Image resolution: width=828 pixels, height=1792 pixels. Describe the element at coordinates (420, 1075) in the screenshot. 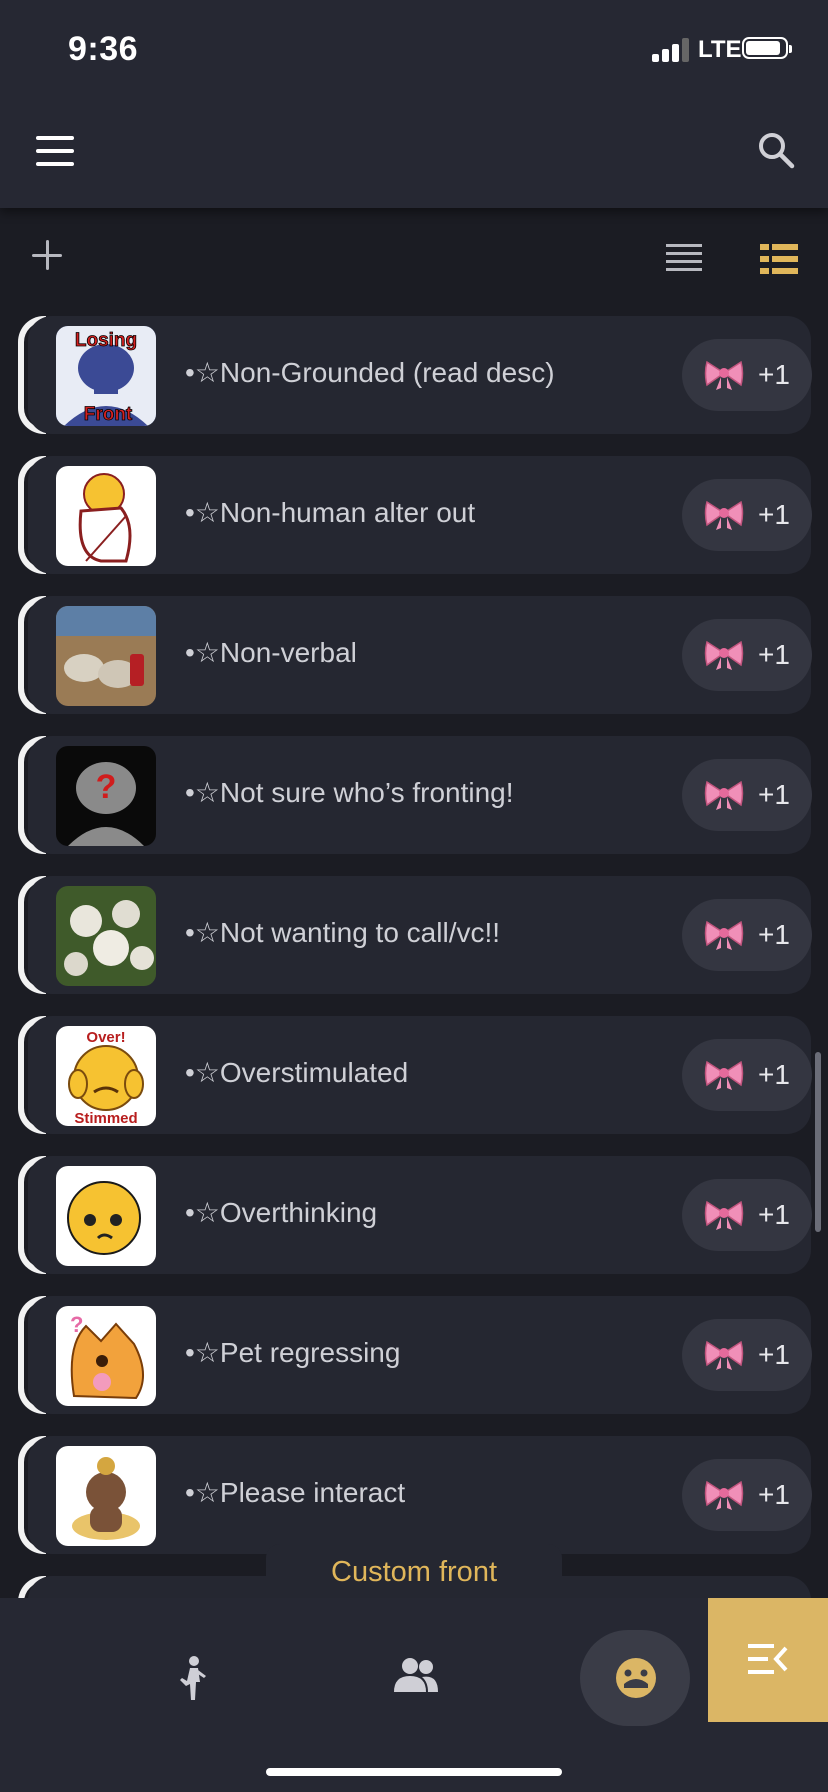

I see `row-card: Over! Stimmed •☆Overstimulated +1` at that location.